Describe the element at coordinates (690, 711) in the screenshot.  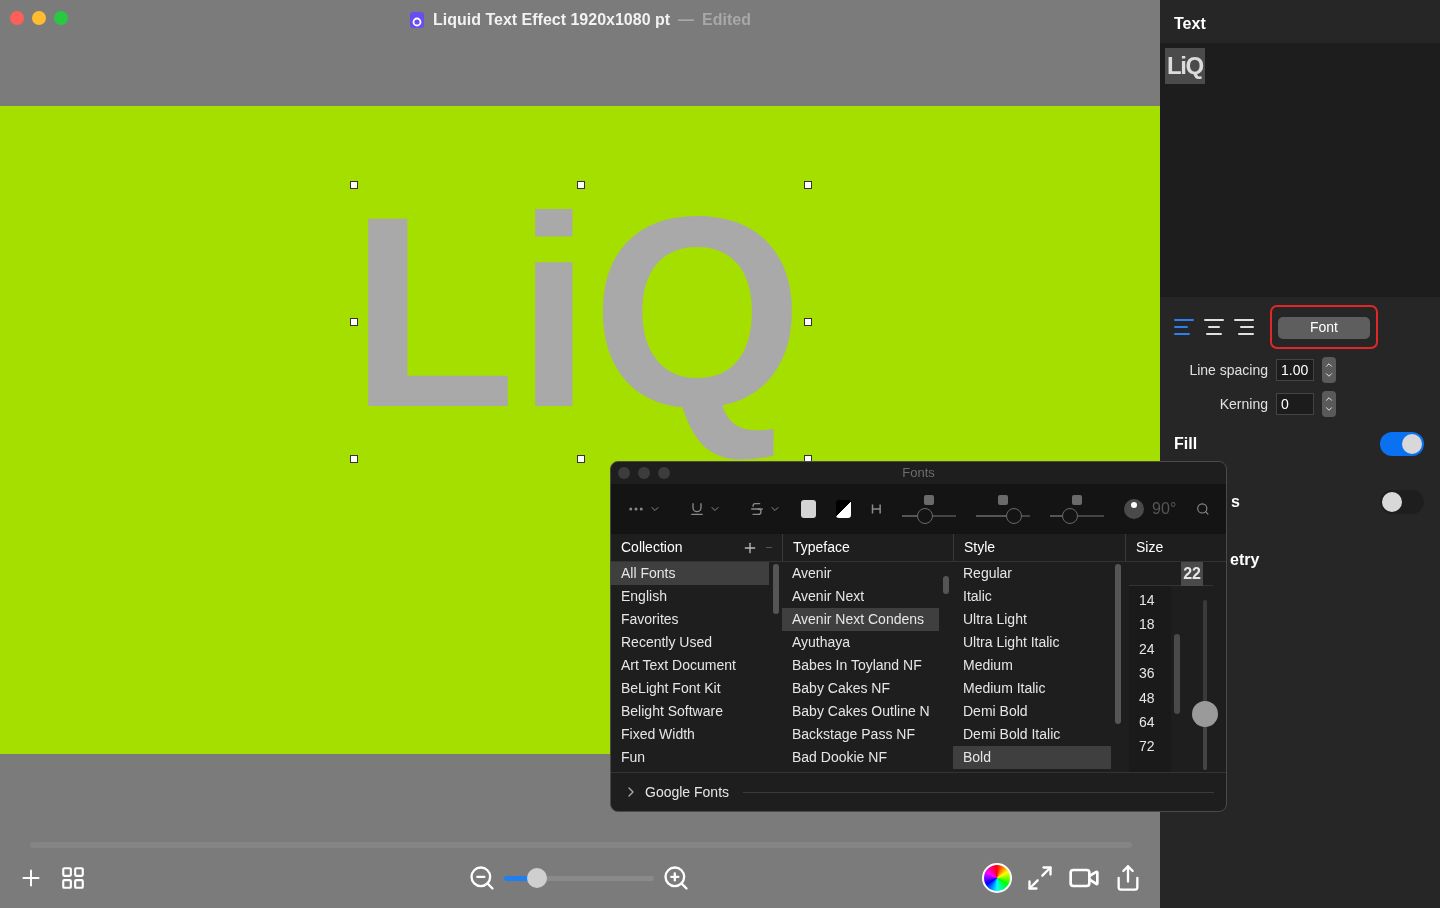
I see `list-item: Belight Software` at that location.